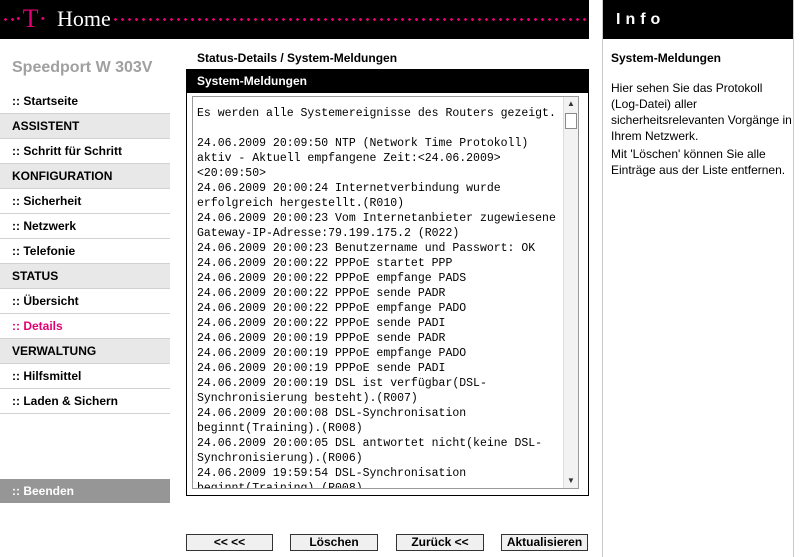 This screenshot has width=800, height=557. What do you see at coordinates (31, 18) in the screenshot?
I see `telekom-logo: ·T·` at bounding box center [31, 18].